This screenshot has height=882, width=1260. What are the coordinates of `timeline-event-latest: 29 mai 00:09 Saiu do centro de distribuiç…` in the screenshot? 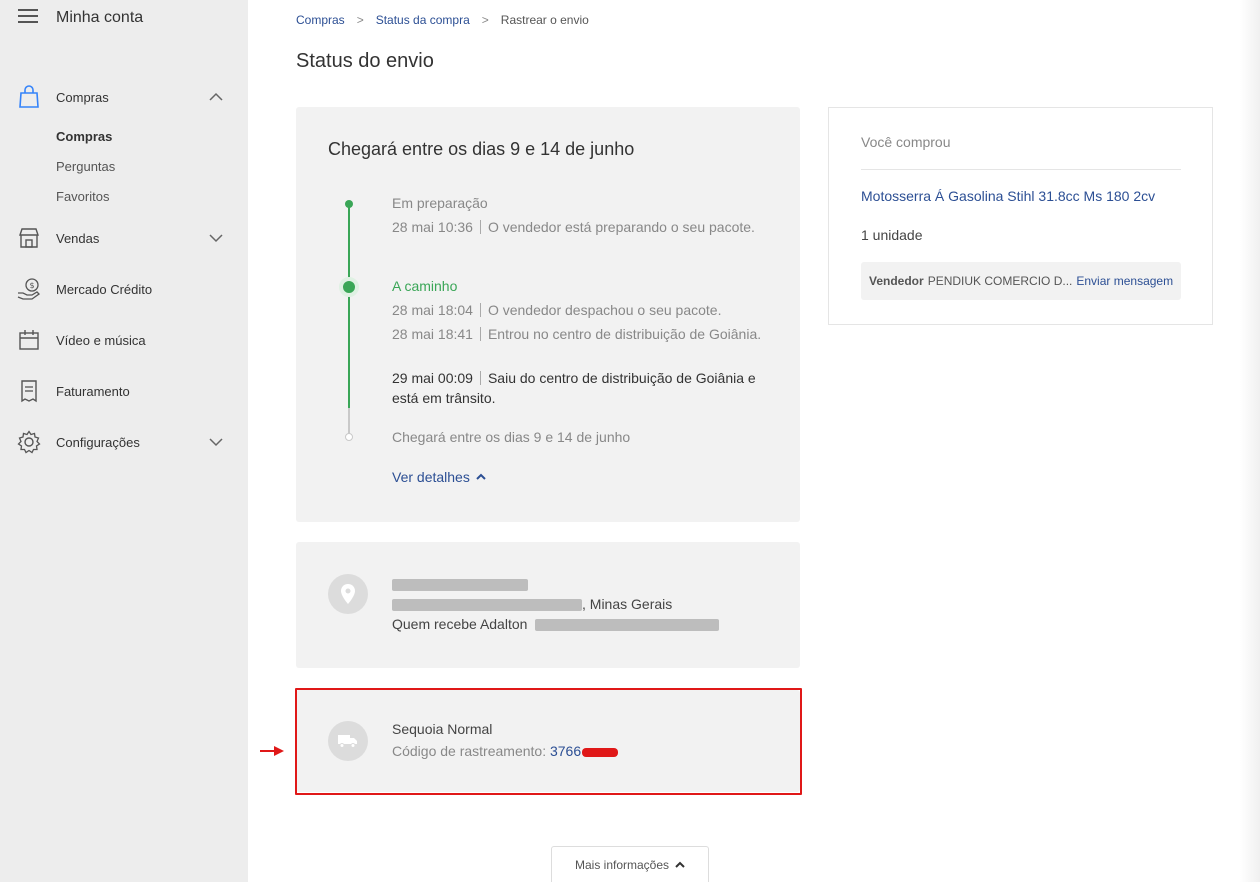 It's located at (577, 388).